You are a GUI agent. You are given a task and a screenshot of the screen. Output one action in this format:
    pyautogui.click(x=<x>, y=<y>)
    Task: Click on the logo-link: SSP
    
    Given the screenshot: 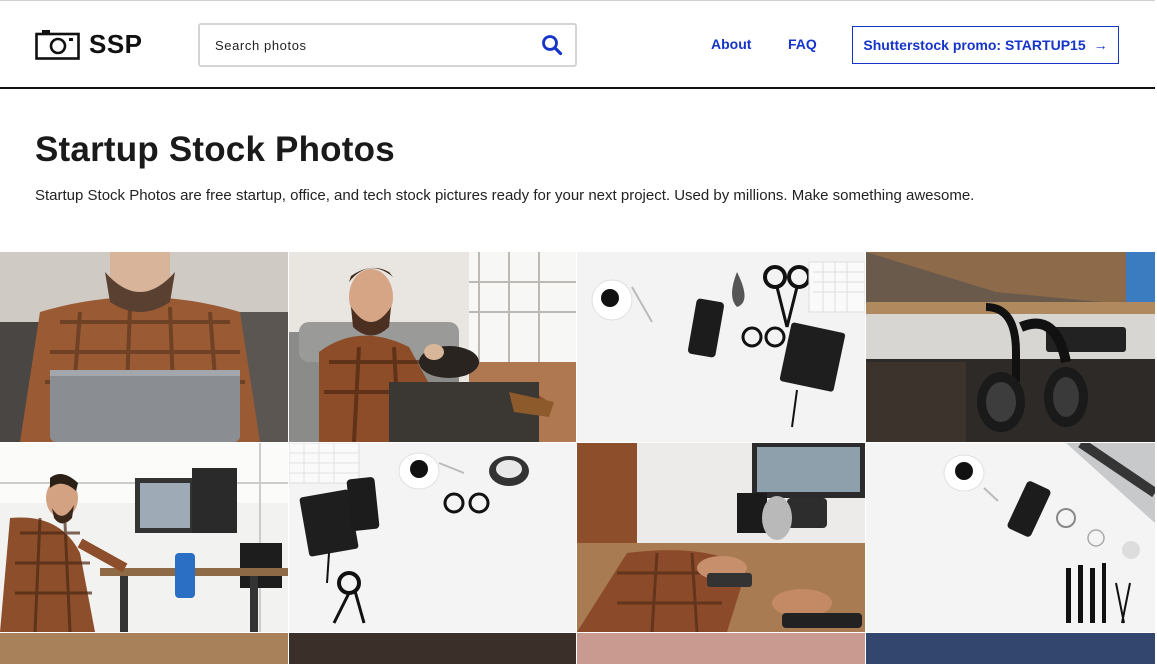 What is the action you would take?
    pyautogui.click(x=89, y=44)
    